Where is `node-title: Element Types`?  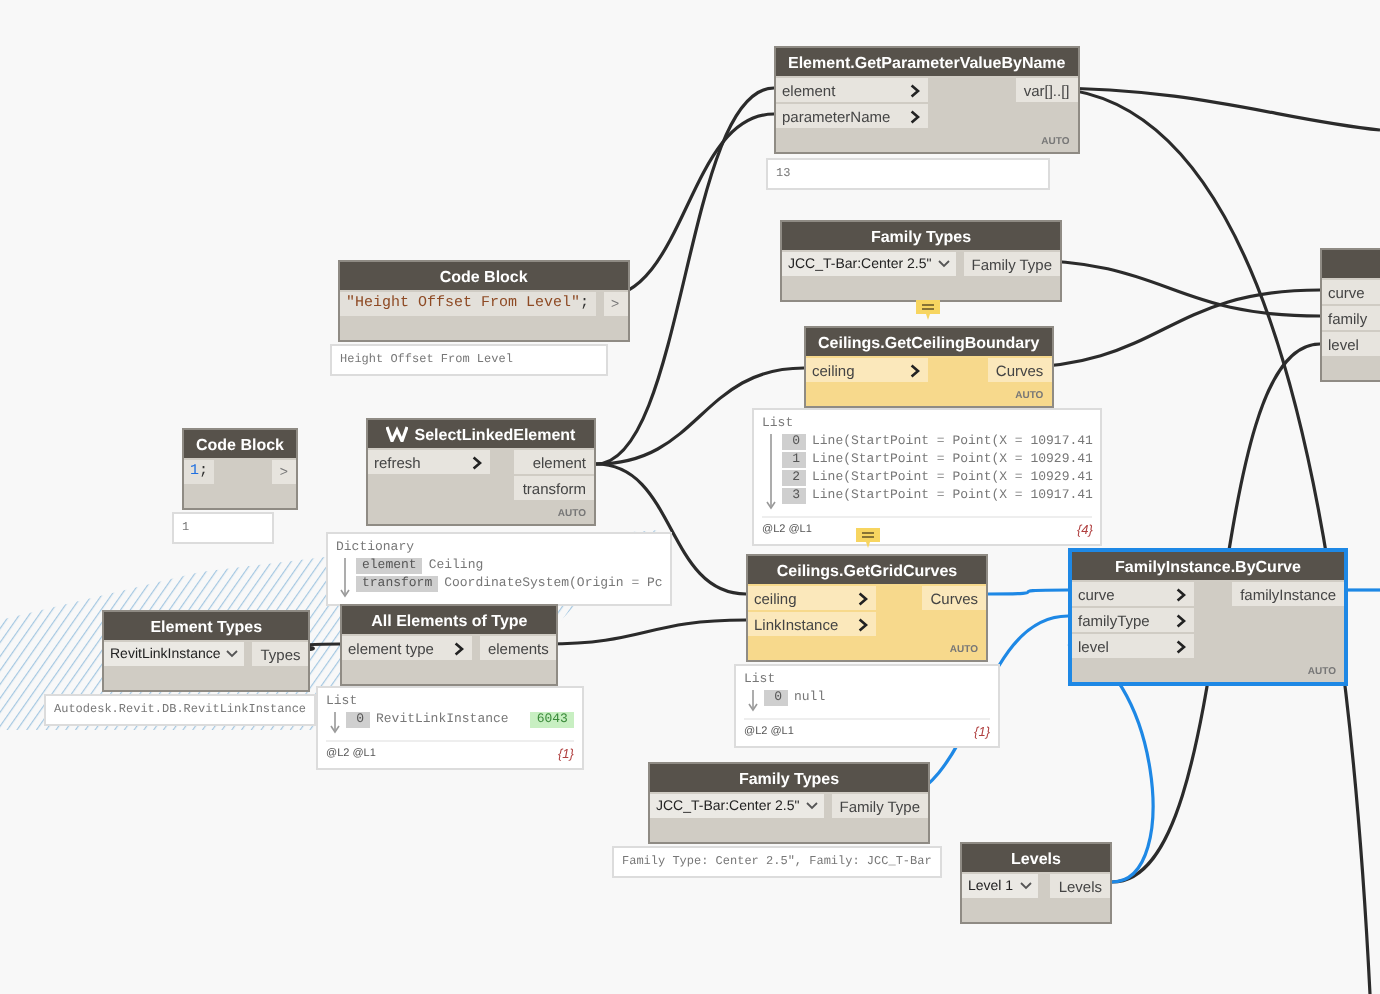 node-title: Element Types is located at coordinates (206, 626).